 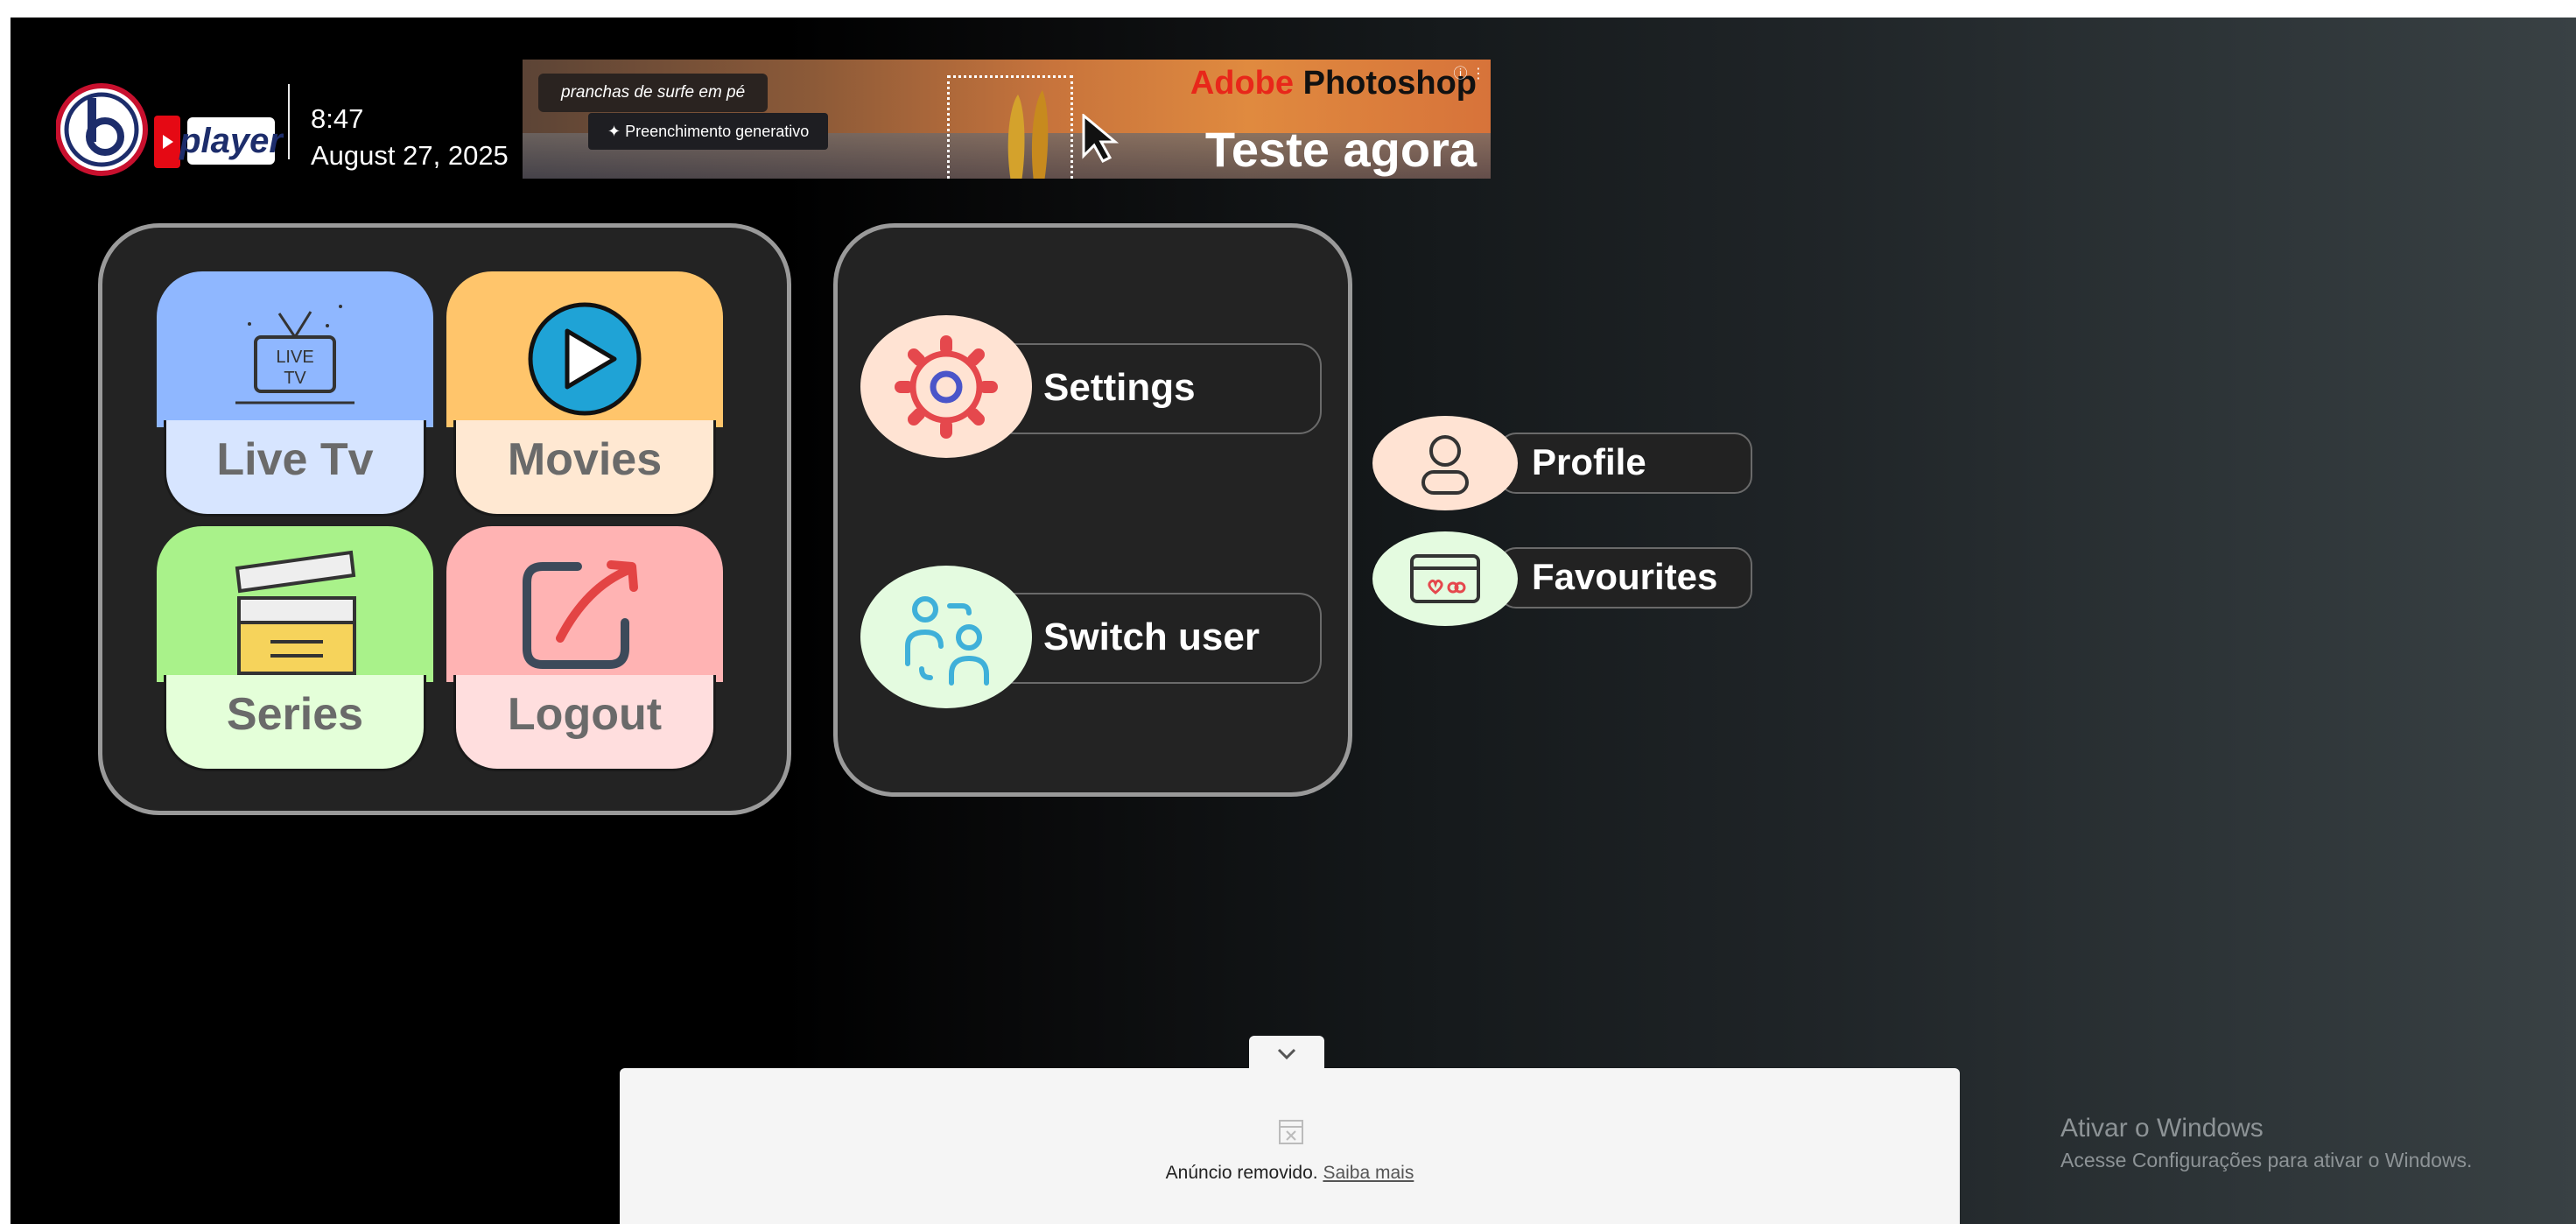 What do you see at coordinates (580, 614) in the screenshot?
I see `logout-icon` at bounding box center [580, 614].